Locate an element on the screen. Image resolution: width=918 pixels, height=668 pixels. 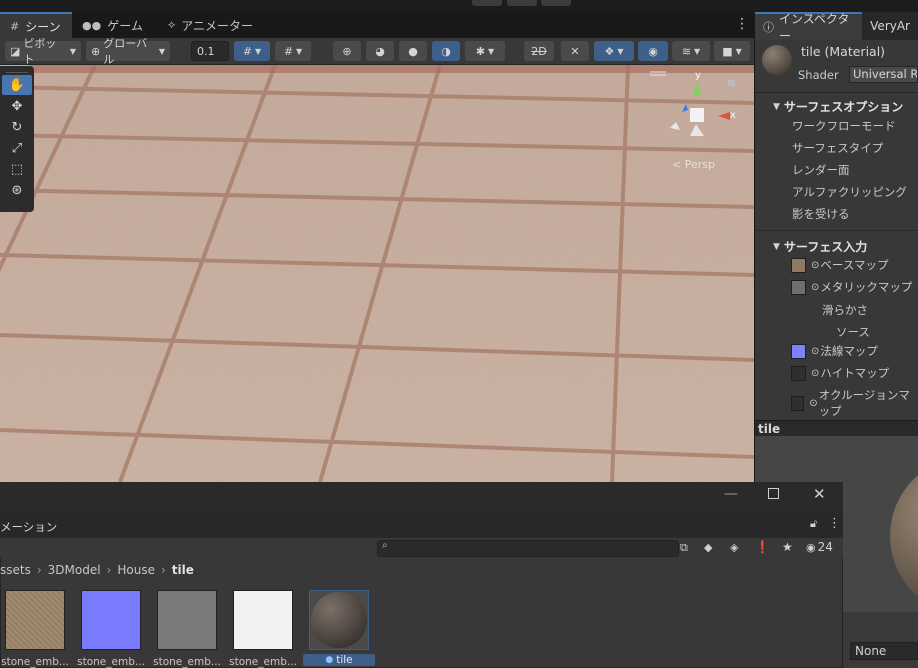
toggle-2d-button: 2D is located at coordinates (539, 51).